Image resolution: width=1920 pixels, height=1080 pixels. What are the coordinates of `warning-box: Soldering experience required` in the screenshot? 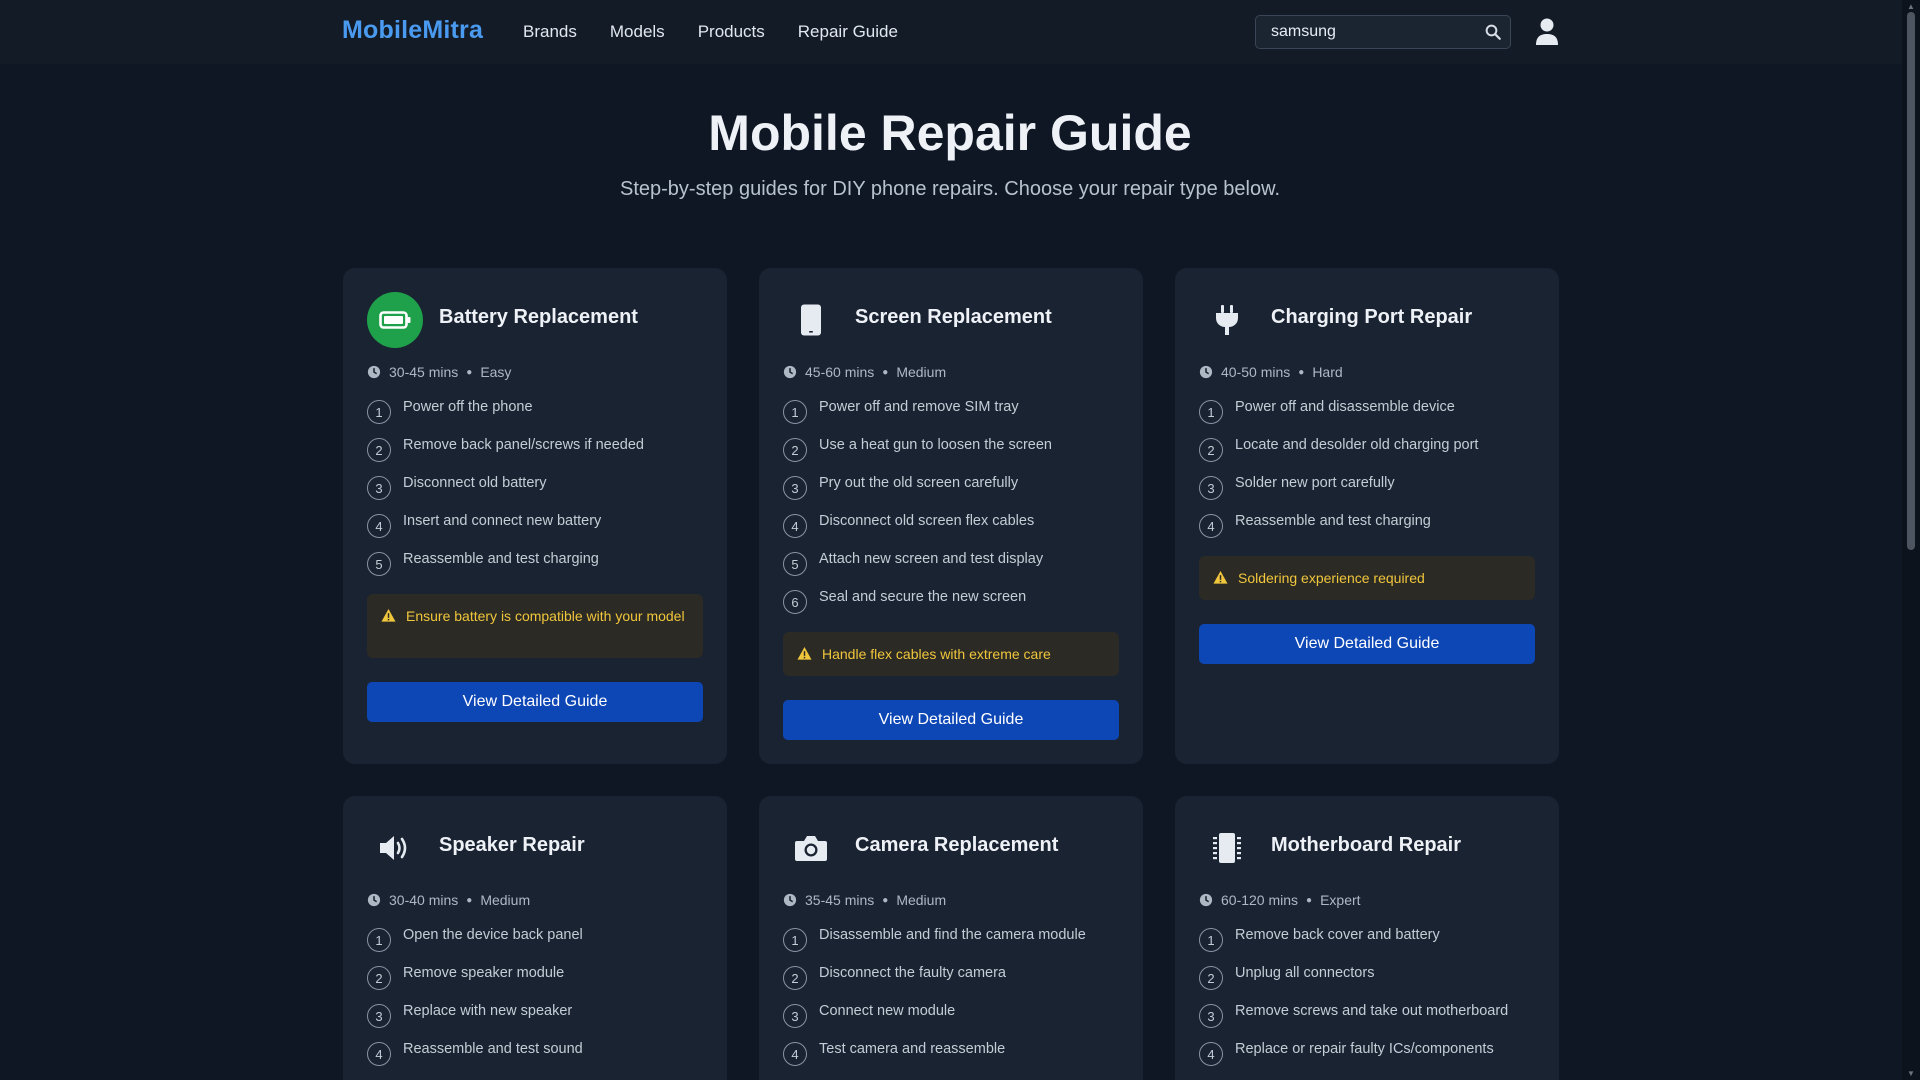 It's located at (1367, 578).